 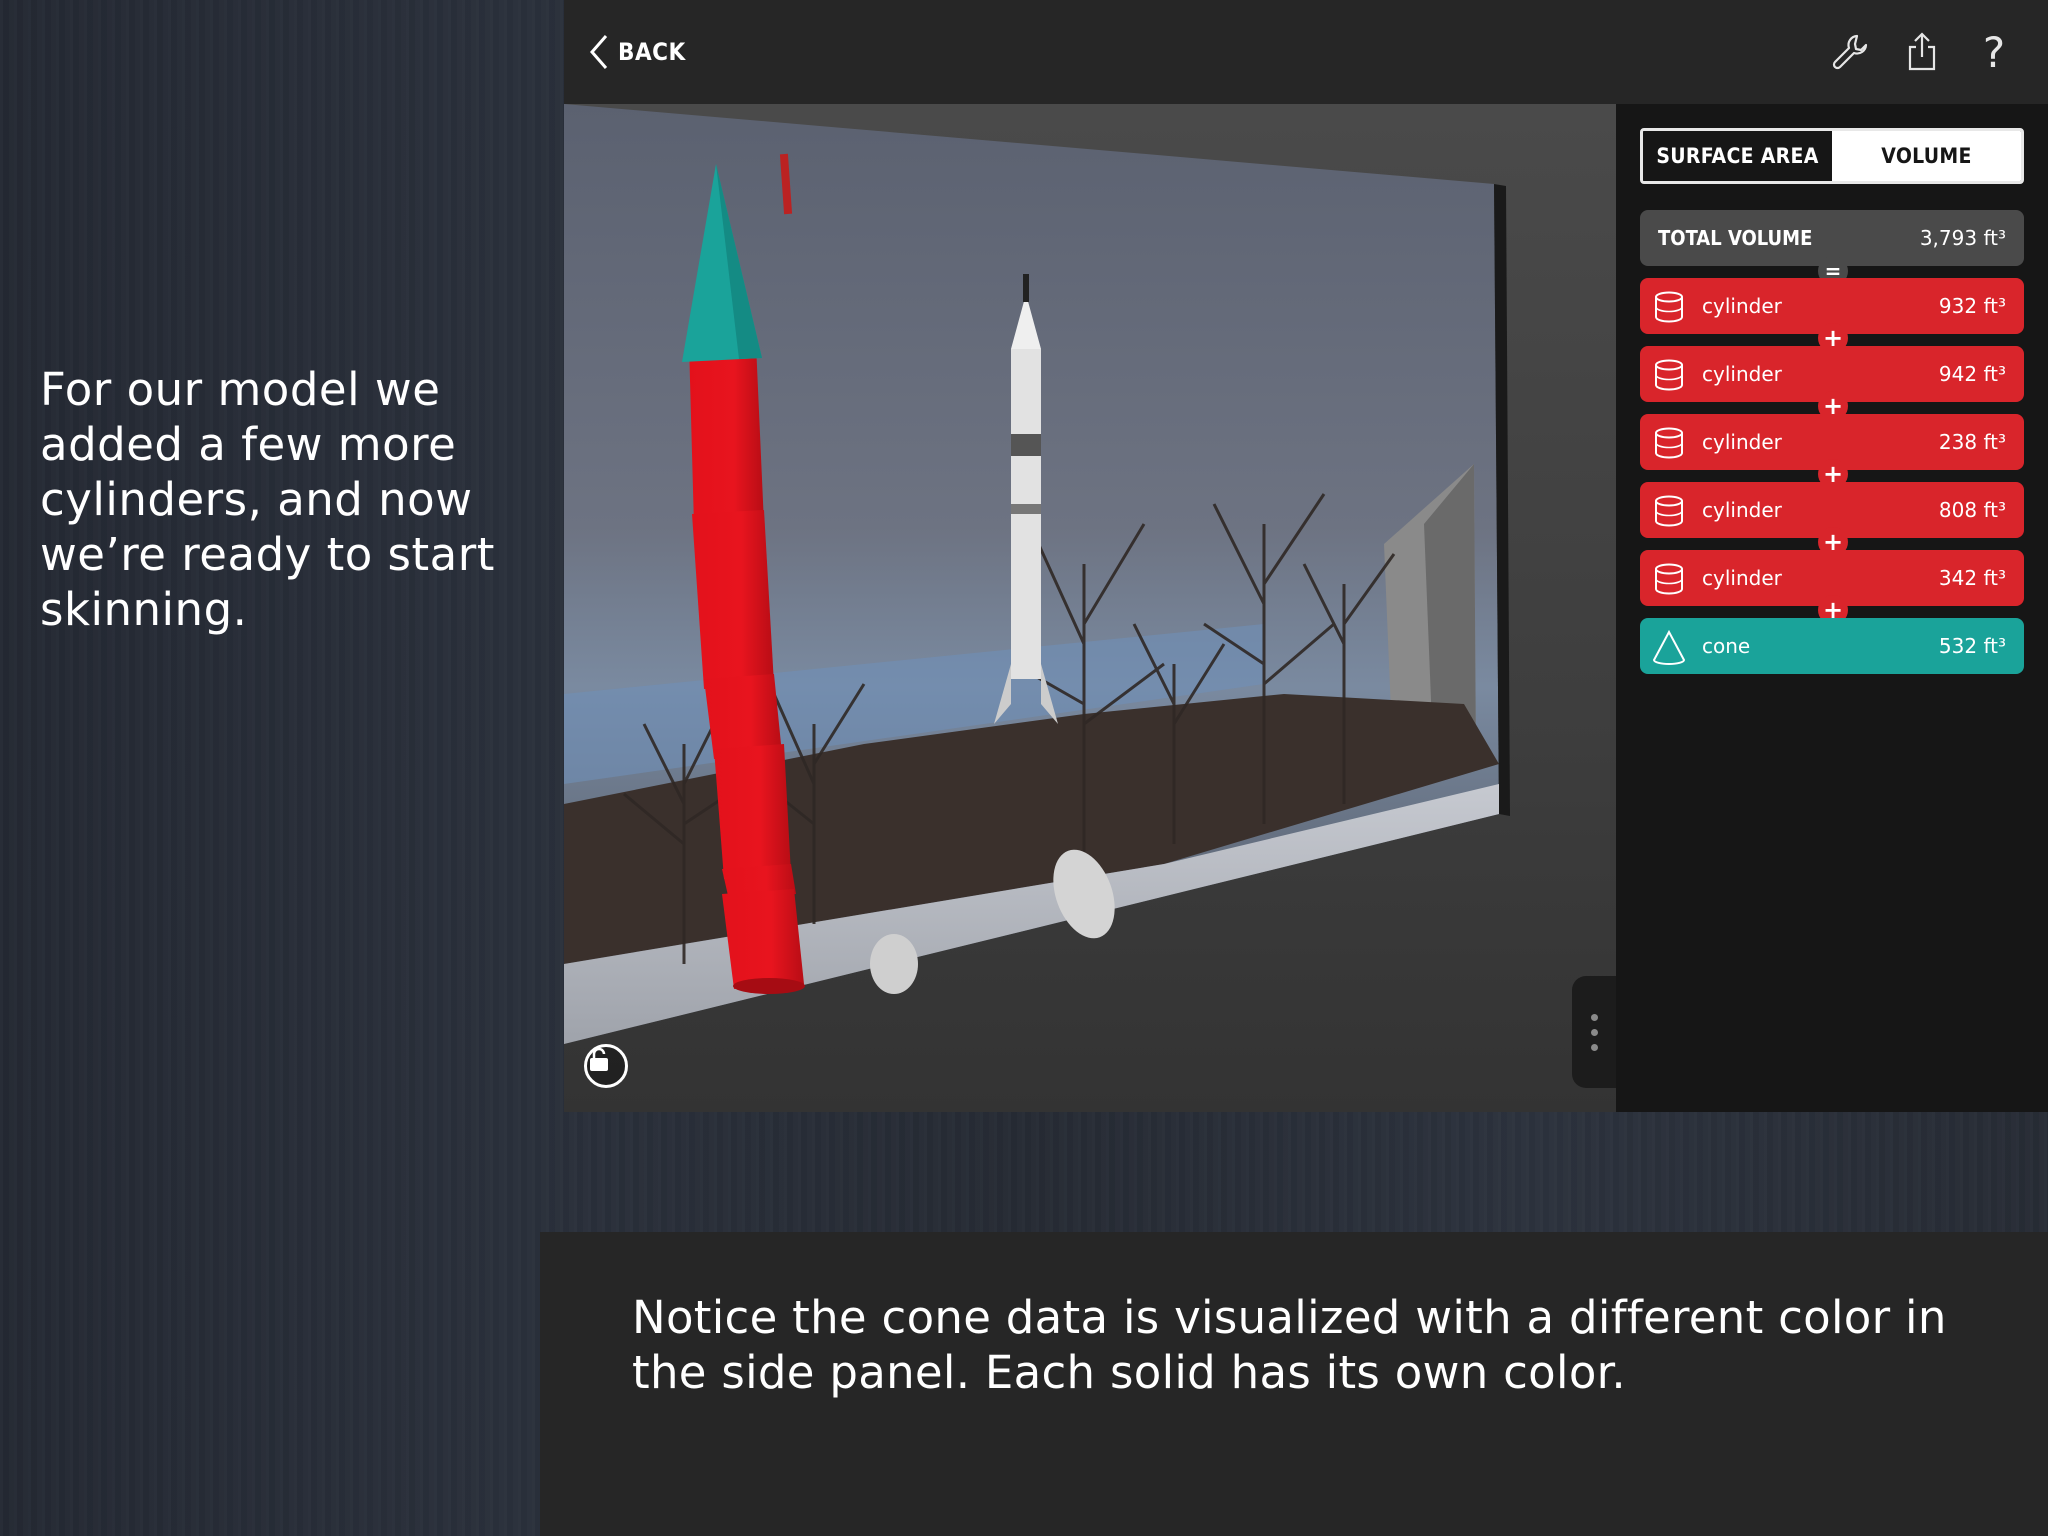 What do you see at coordinates (1735, 238) in the screenshot?
I see `total-volume-label: TOTAL VOLUME` at bounding box center [1735, 238].